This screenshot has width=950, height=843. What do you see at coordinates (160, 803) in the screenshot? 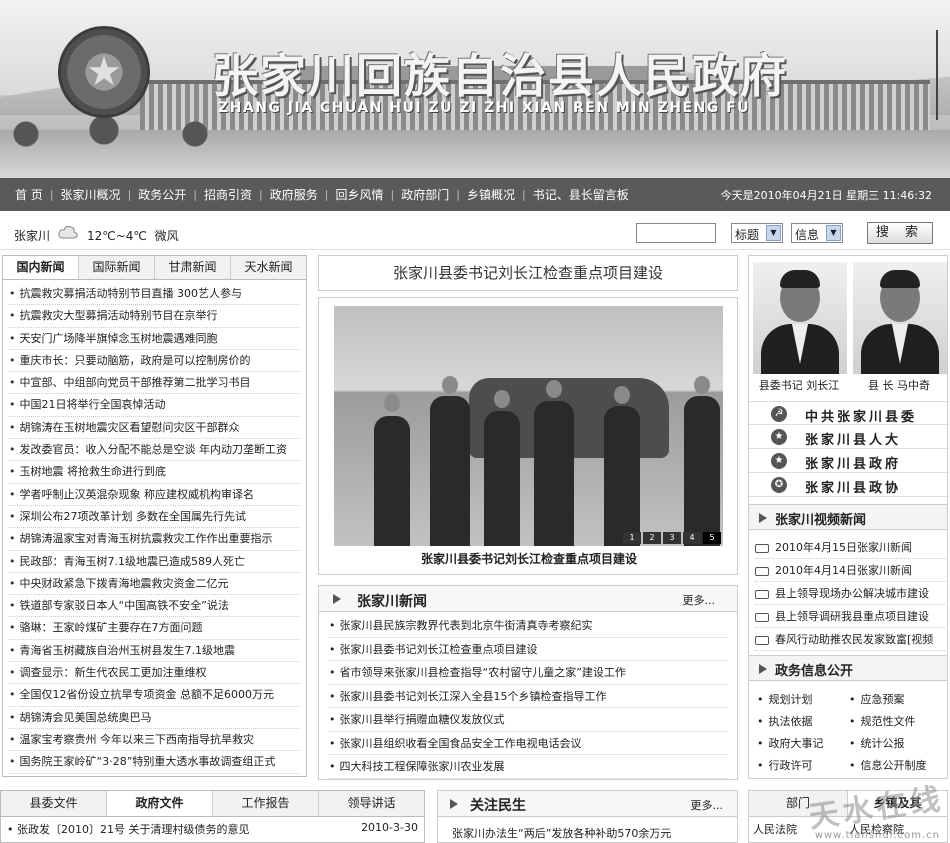
I see `tab-gov-docs: 政府文件` at bounding box center [160, 803].